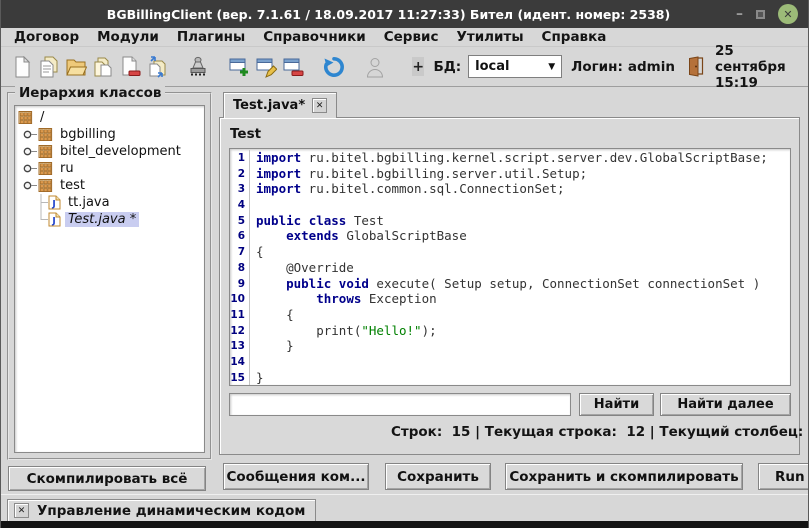  What do you see at coordinates (760, 14) in the screenshot?
I see `maximize-button` at bounding box center [760, 14].